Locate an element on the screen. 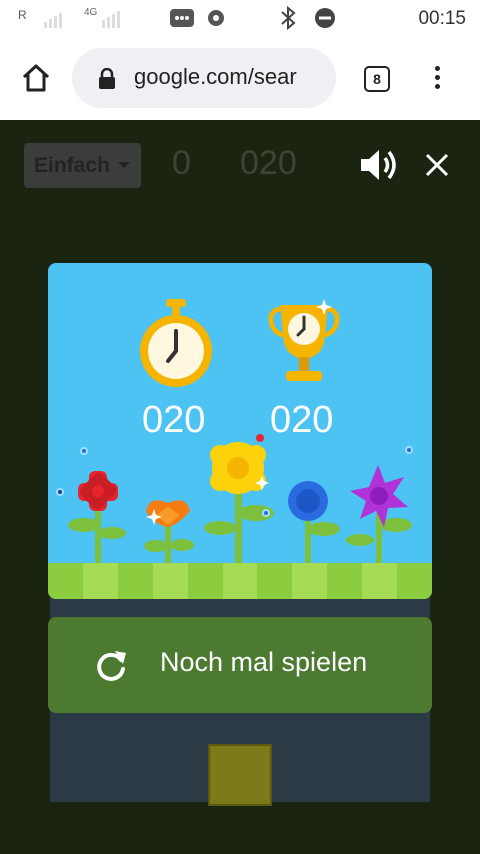  best-time-value: 020 is located at coordinates (302, 420).